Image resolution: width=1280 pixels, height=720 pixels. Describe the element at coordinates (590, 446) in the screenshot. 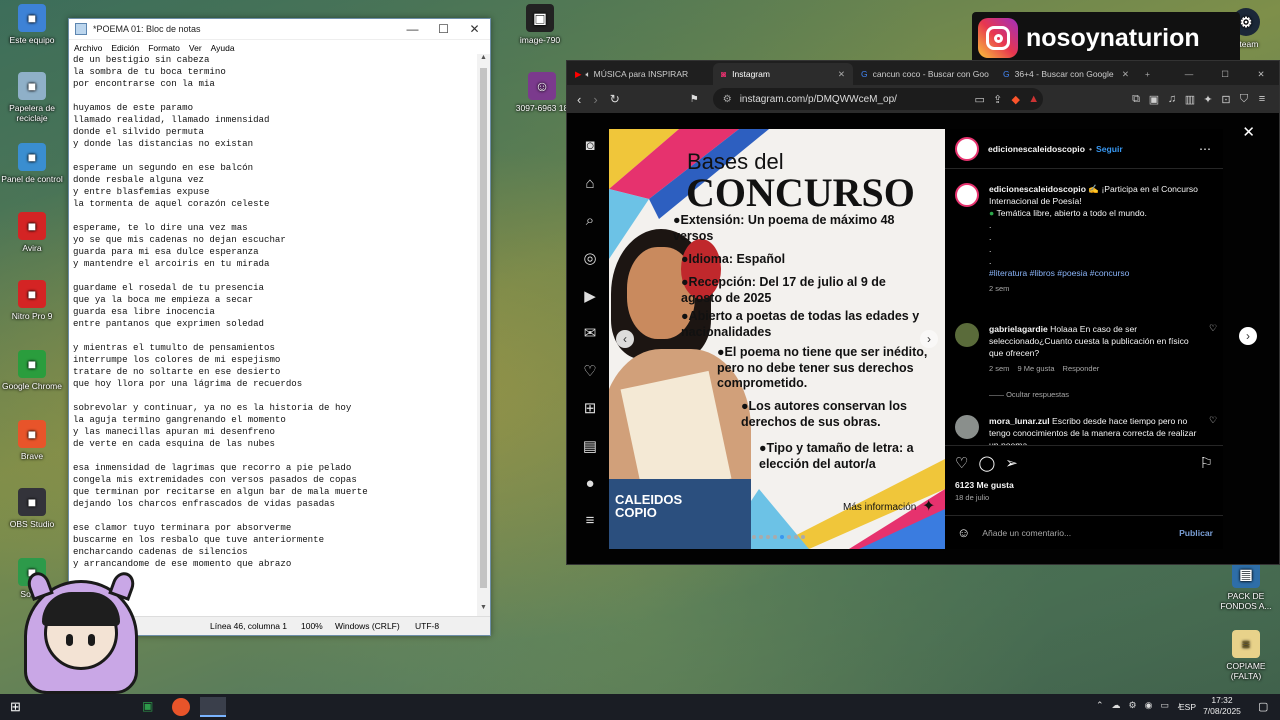

I see `dashboard-icon: ▤` at that location.